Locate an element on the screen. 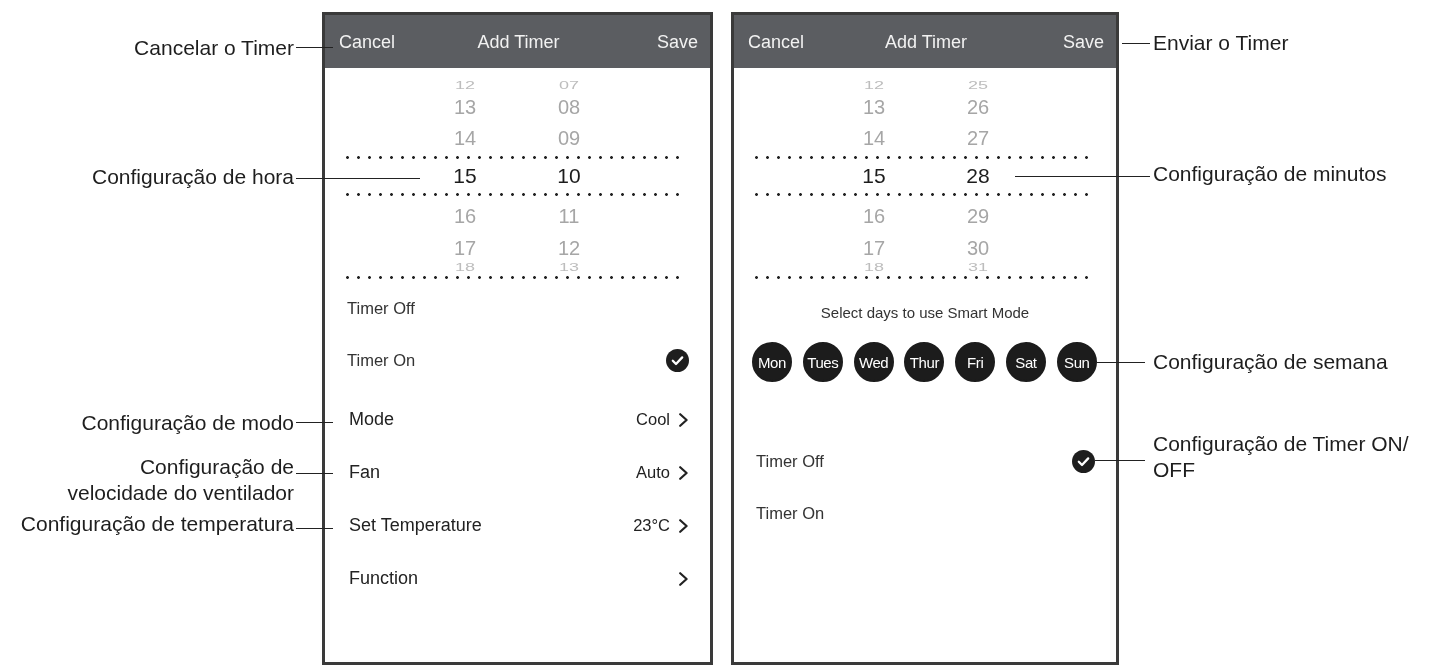 Image resolution: width=1429 pixels, height=668 pixels. minute-option: 13 is located at coordinates (569, 267).